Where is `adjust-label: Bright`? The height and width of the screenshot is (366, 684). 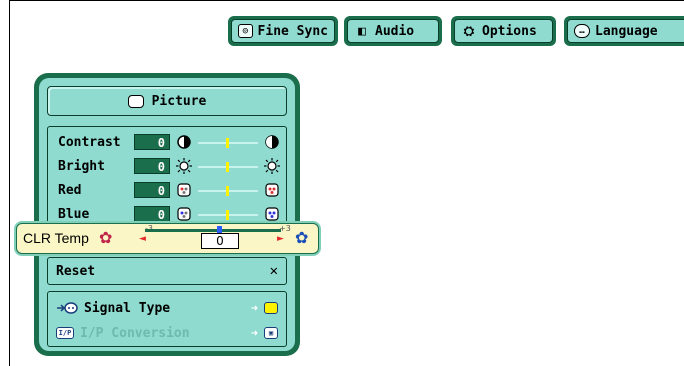 adjust-label: Bright is located at coordinates (81, 166).